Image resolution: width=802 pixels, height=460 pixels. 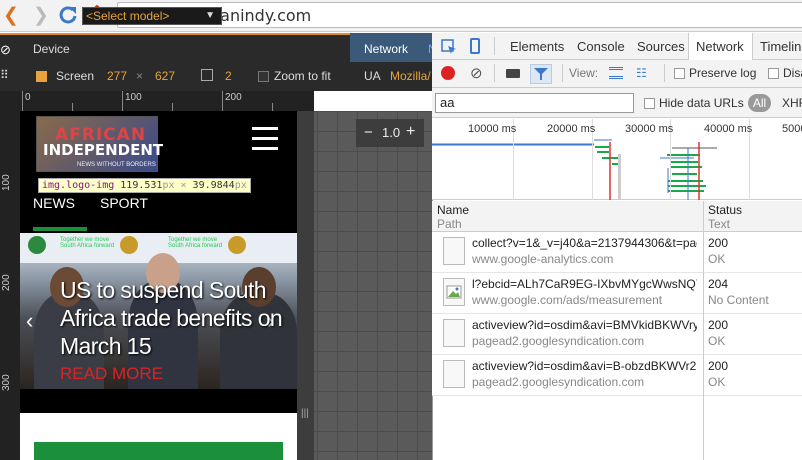 I want to click on device-model-select: <Select model> ▼, so click(x=152, y=16).